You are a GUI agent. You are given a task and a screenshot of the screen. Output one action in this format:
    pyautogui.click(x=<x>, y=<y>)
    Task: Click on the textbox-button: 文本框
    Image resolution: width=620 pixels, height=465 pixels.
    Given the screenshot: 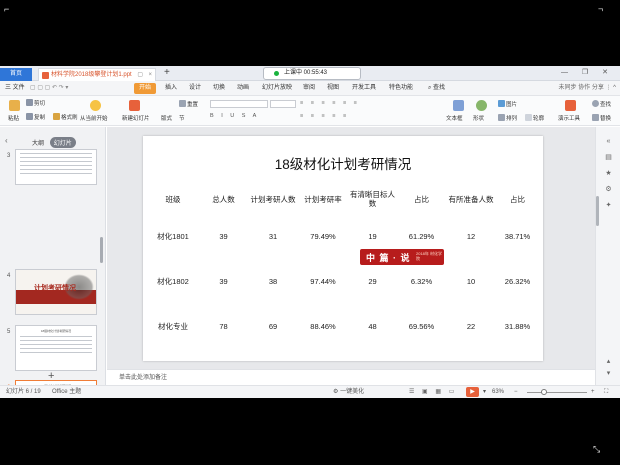 What is the action you would take?
    pyautogui.click(x=454, y=118)
    